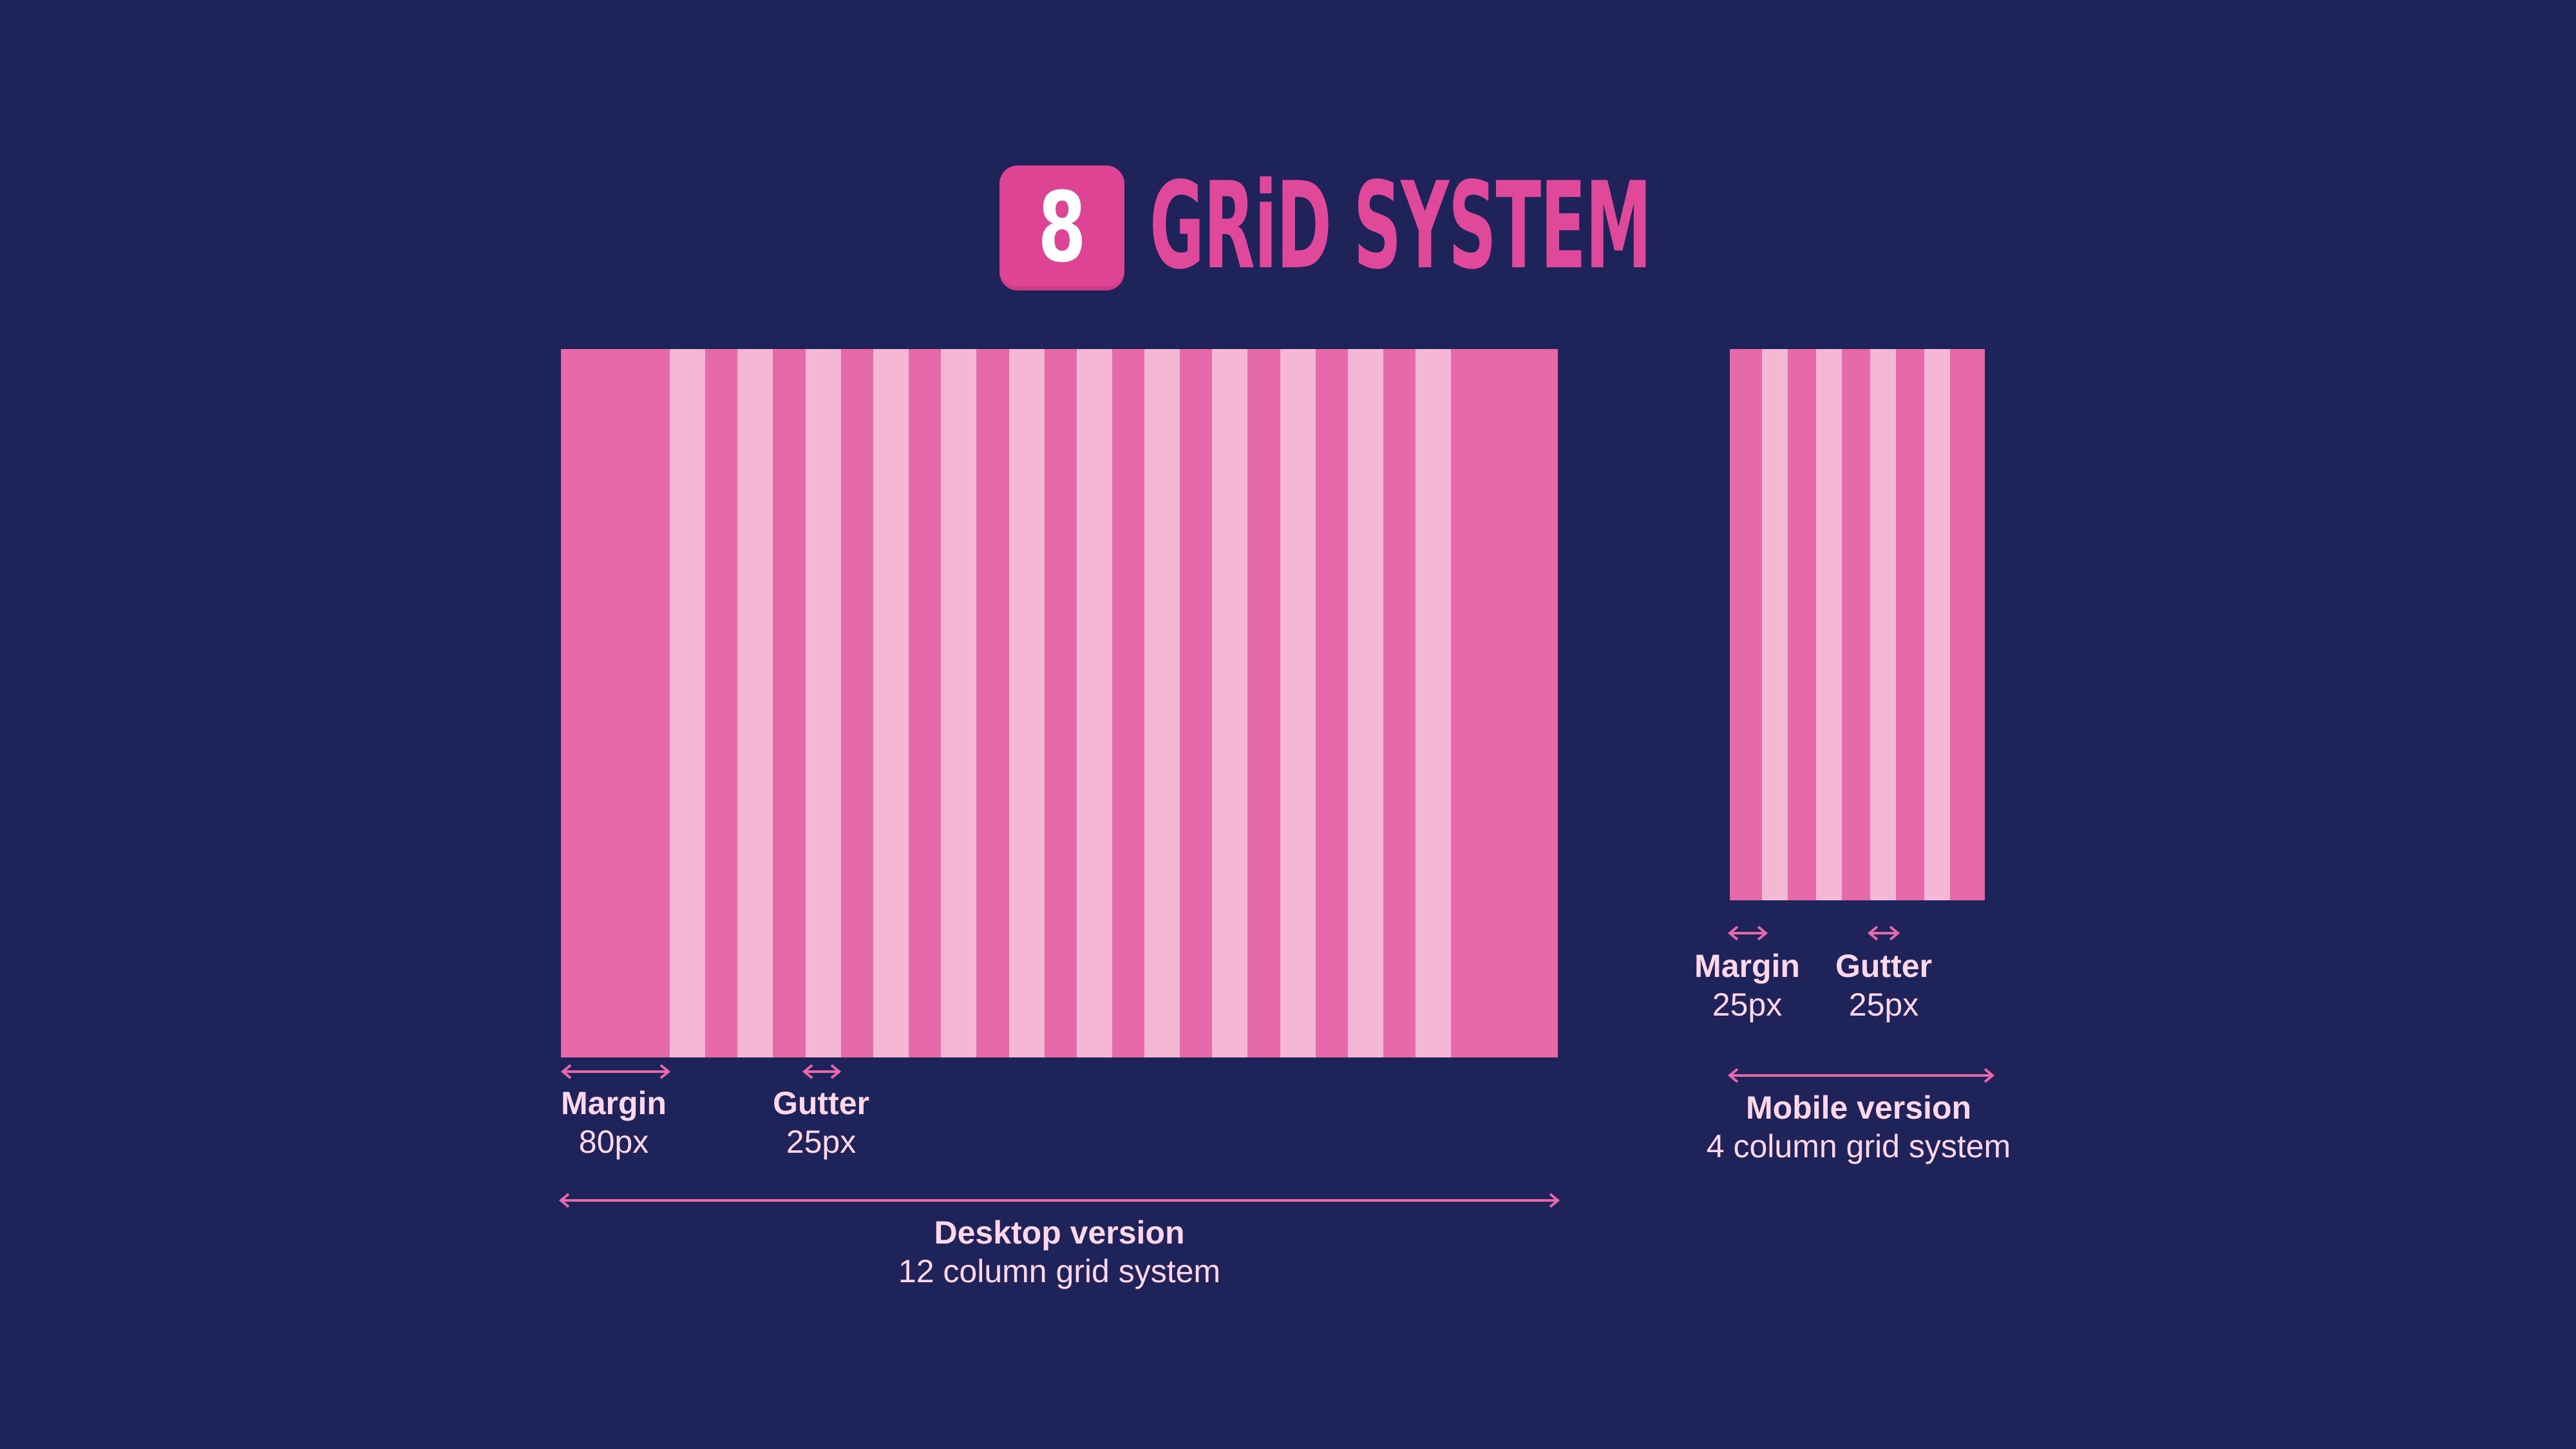 The image size is (2576, 1449). What do you see at coordinates (613, 1142) in the screenshot?
I see `desktop-margin-value: 80px` at bounding box center [613, 1142].